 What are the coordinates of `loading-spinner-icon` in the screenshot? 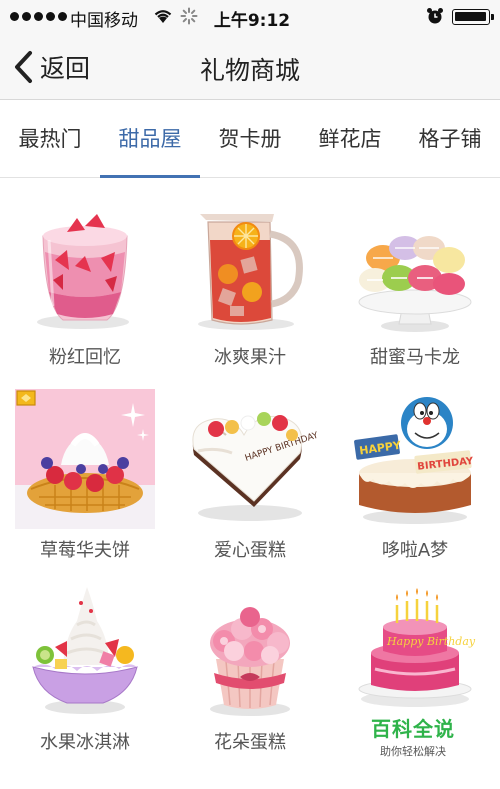 It's located at (189, 16).